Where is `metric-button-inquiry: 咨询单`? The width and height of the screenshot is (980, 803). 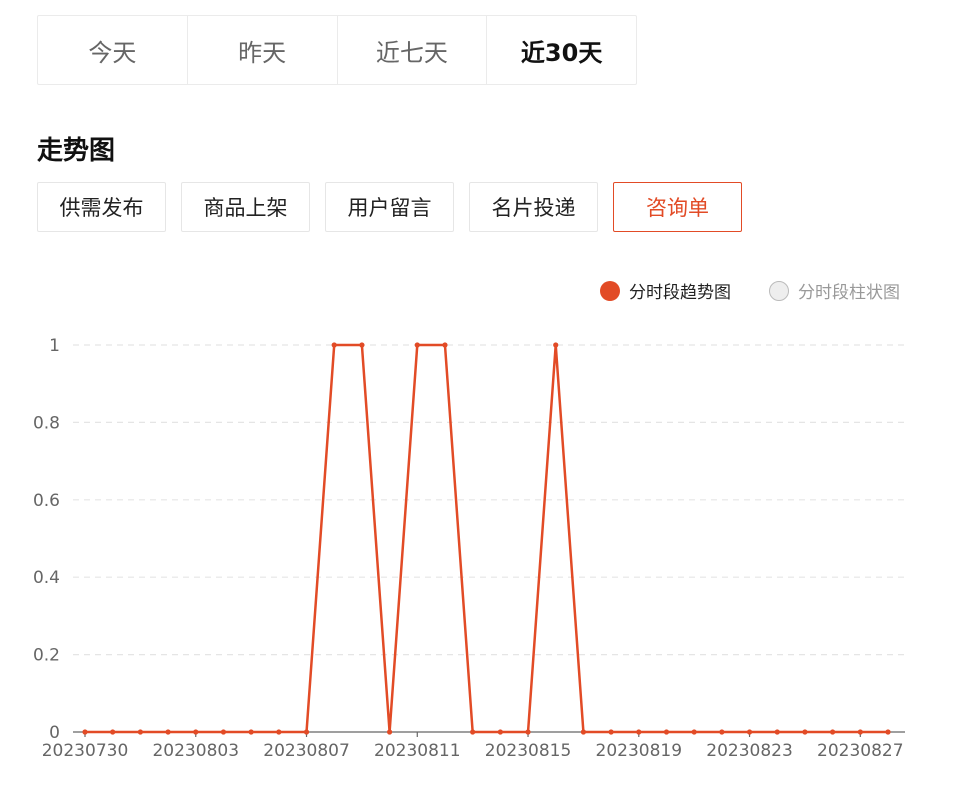
metric-button-inquiry: 咨询单 is located at coordinates (677, 207).